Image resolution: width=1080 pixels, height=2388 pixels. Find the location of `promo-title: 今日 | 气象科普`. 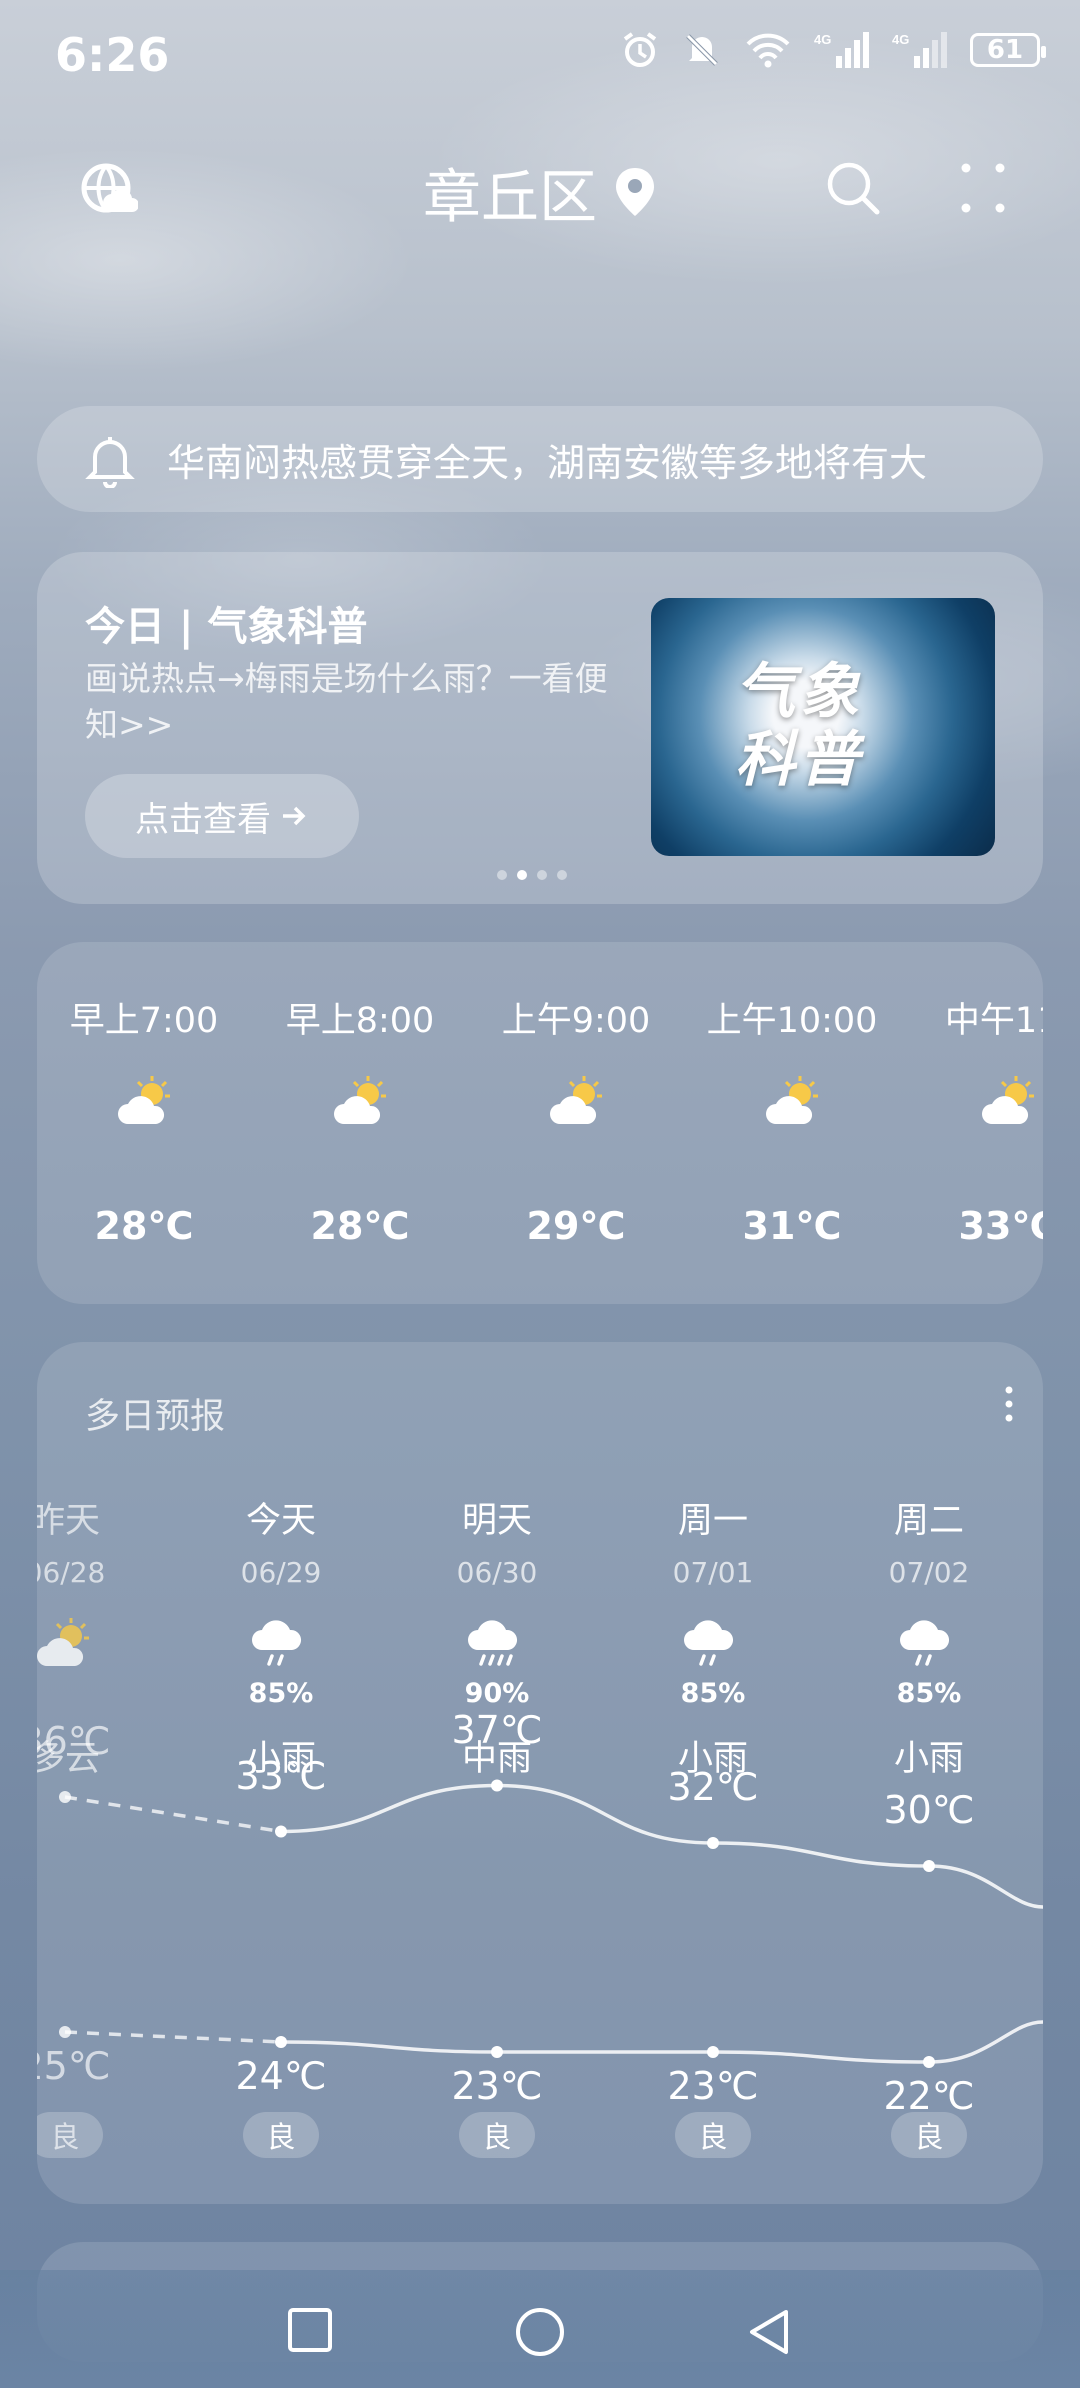

promo-title: 今日 | 气象科普 is located at coordinates (226, 627).